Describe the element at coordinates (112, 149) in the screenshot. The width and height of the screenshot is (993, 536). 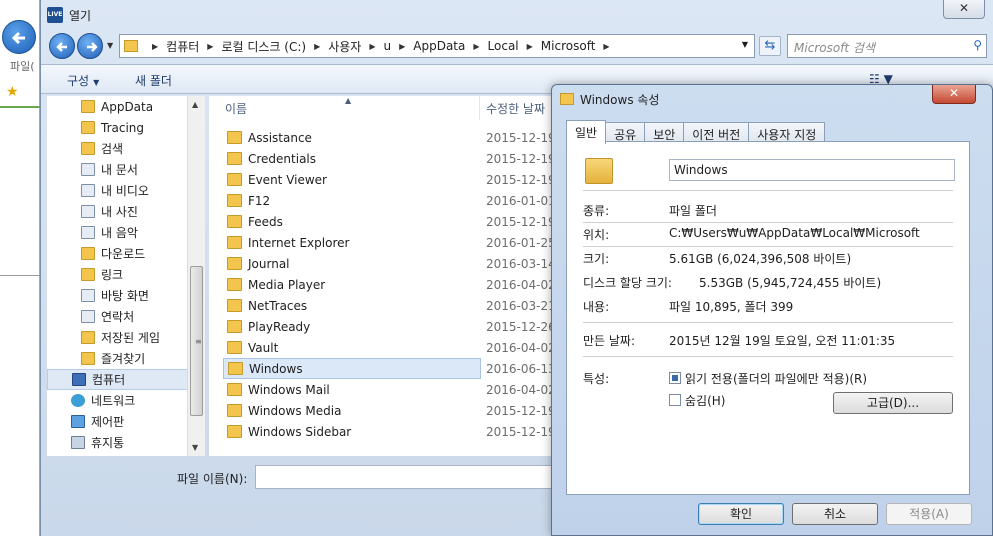
I see `nav-item-label: 검색` at that location.